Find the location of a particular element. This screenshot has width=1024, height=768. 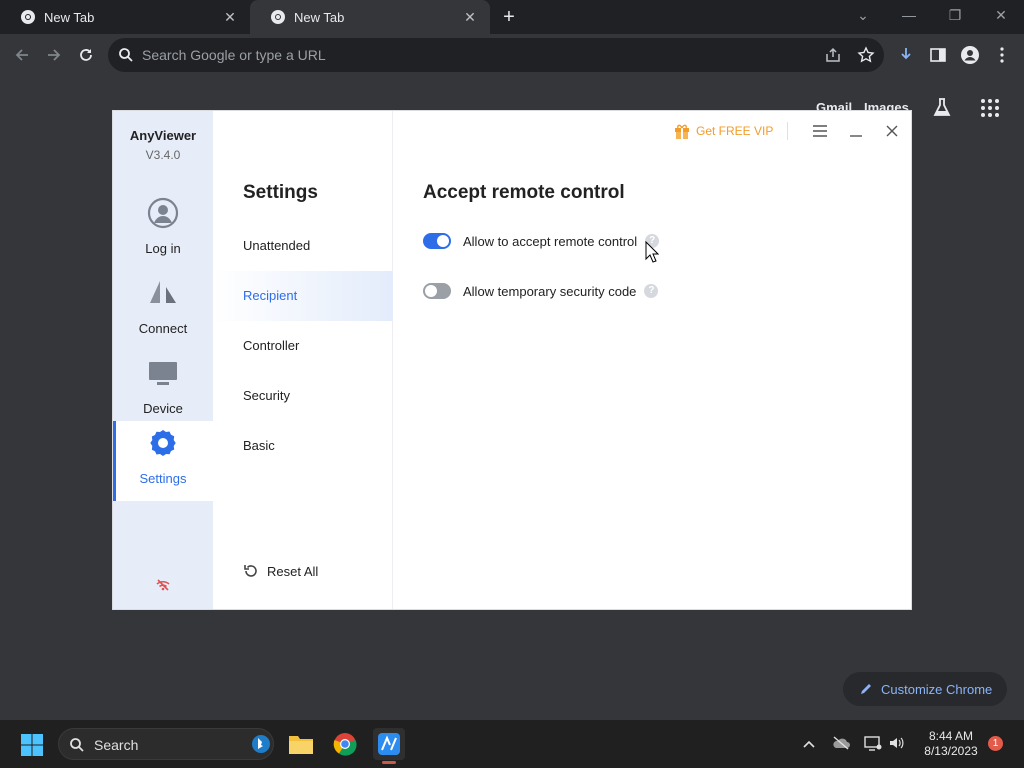

reset-all-label: Reset All is located at coordinates (293, 571).